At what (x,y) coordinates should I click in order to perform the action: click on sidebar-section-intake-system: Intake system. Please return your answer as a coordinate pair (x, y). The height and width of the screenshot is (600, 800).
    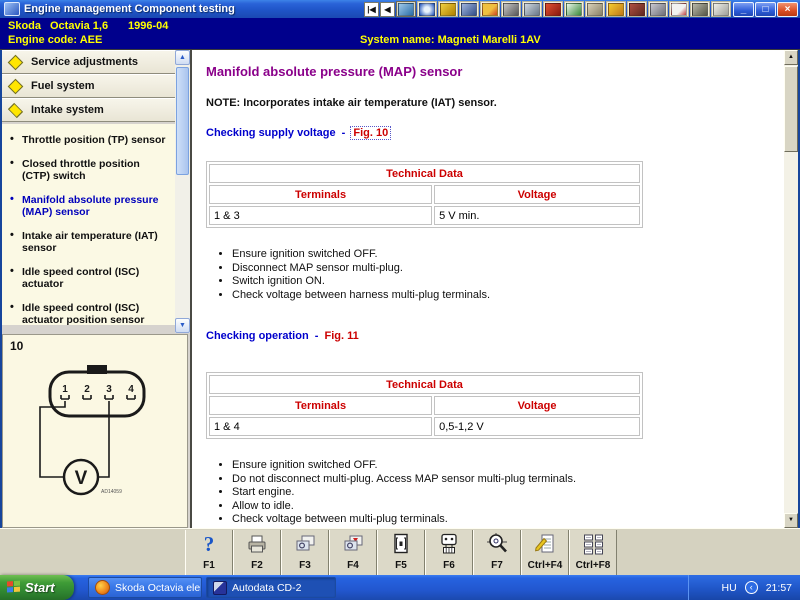
    Looking at the image, I should click on (88, 110).